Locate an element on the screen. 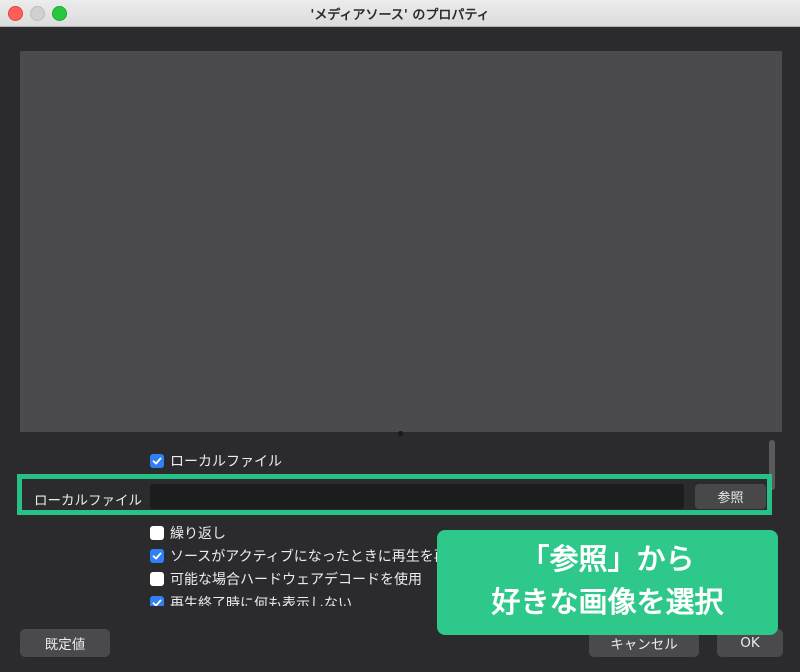  browse-button: 参照 is located at coordinates (730, 496).